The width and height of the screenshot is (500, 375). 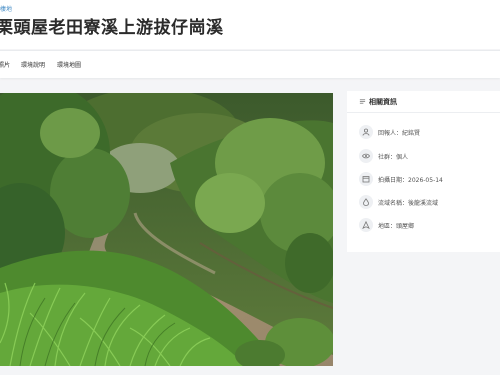 What do you see at coordinates (423, 102) in the screenshot?
I see `related-info-header: 相關資訊` at bounding box center [423, 102].